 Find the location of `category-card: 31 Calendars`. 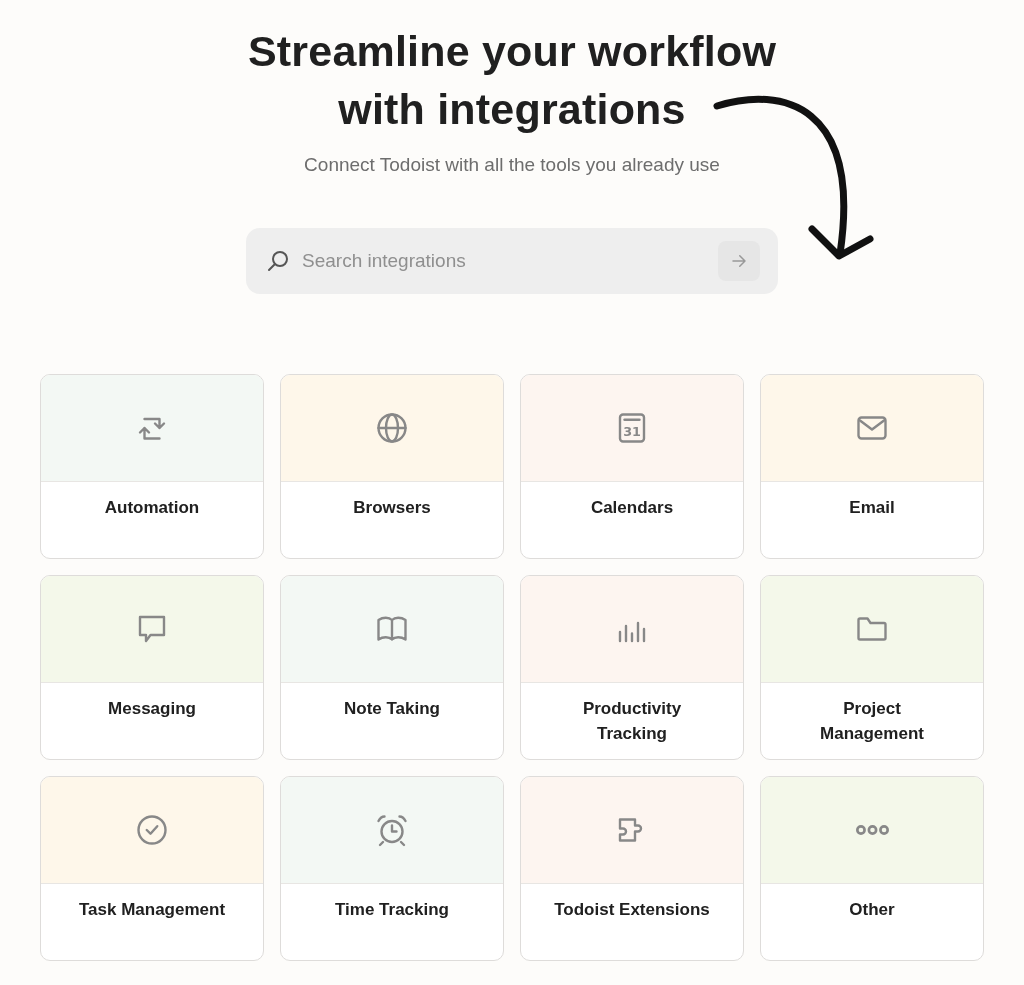

category-card: 31 Calendars is located at coordinates (632, 466).